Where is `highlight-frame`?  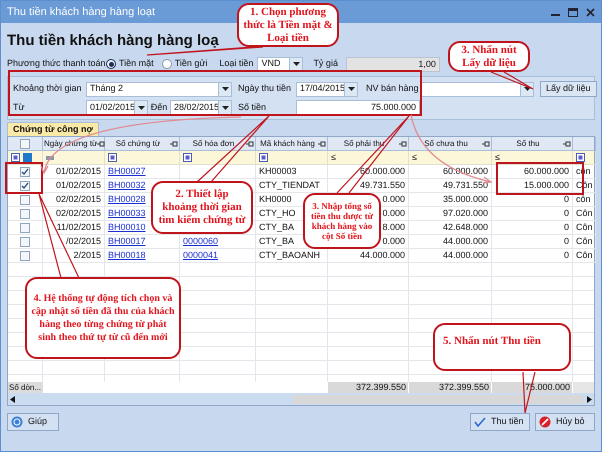
highlight-frame is located at coordinates (24, 178).